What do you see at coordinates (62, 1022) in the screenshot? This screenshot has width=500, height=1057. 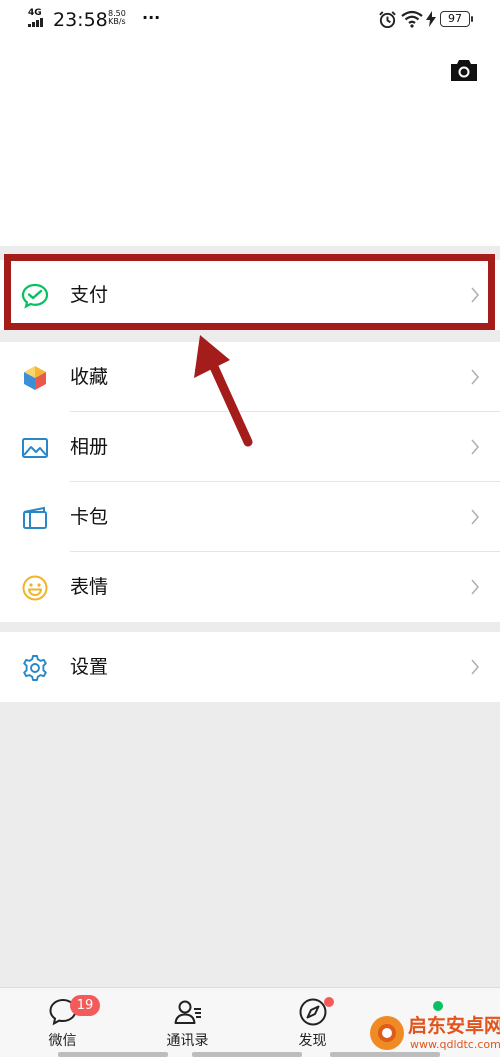 I see `tab-chats: 19 微信` at bounding box center [62, 1022].